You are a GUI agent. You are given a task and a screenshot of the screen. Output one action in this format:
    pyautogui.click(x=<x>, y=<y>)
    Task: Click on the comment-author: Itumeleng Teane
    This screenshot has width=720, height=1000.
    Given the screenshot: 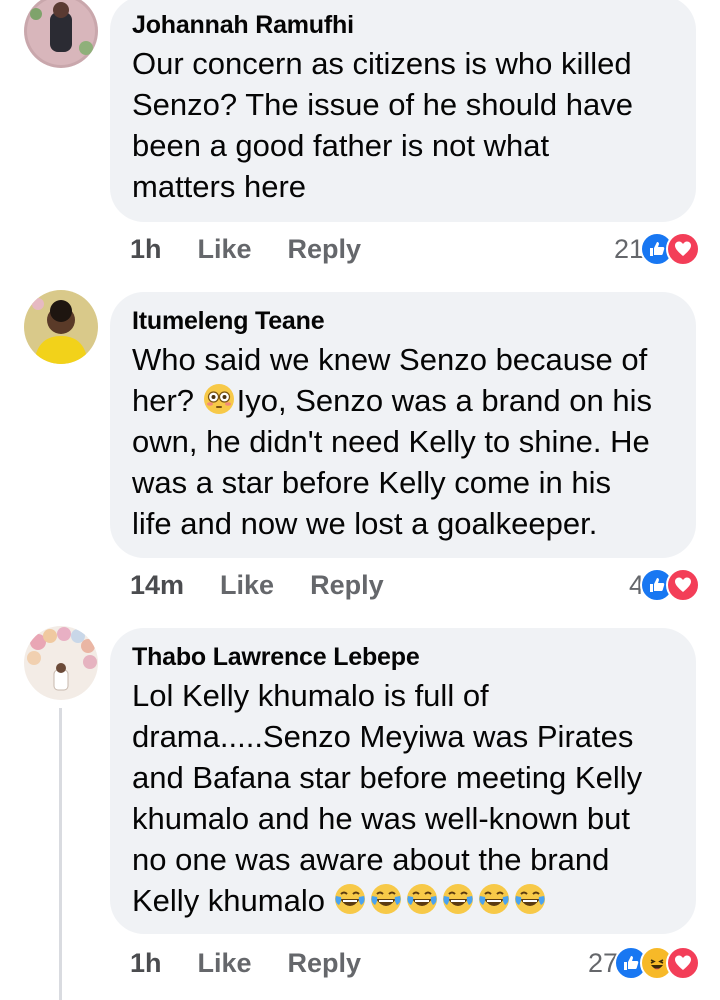 What is the action you would take?
    pyautogui.click(x=402, y=321)
    